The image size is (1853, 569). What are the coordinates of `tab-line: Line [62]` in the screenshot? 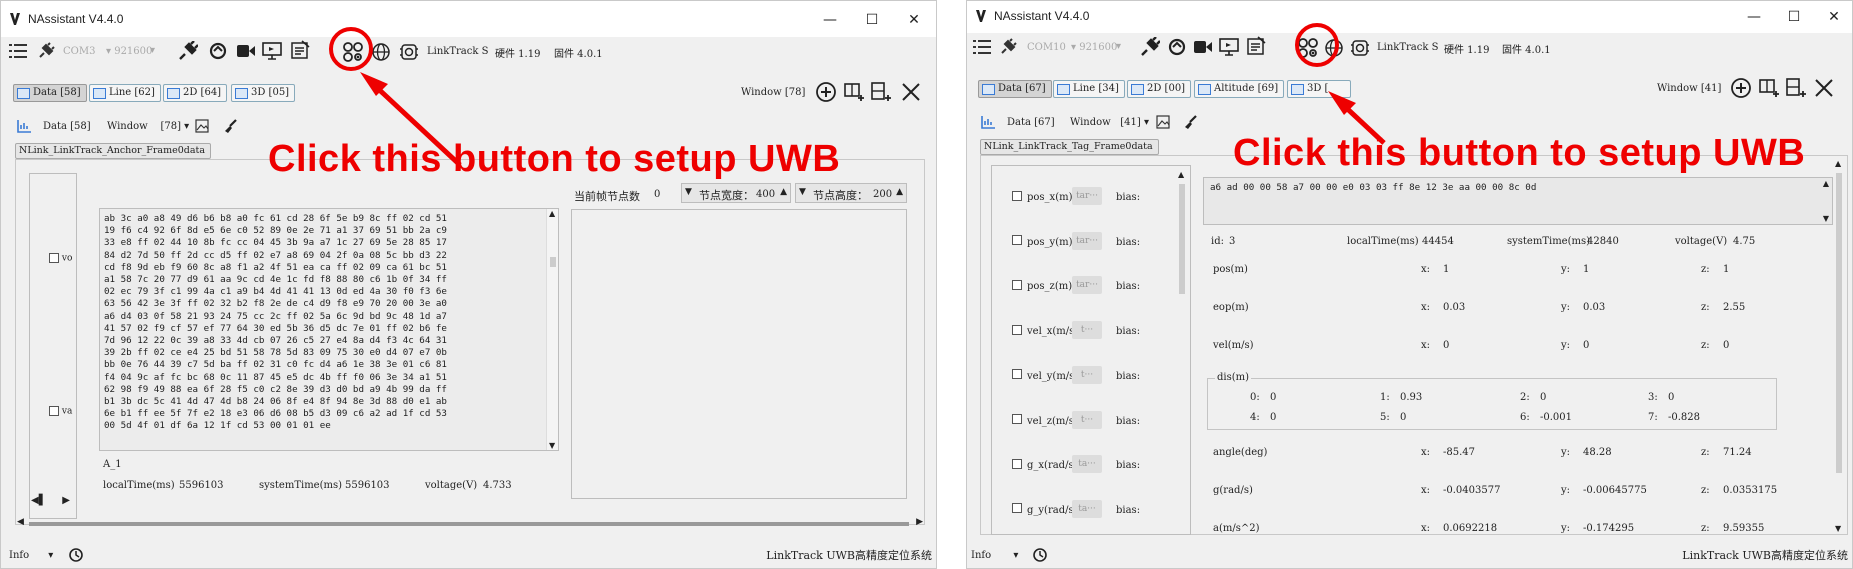 It's located at (125, 93).